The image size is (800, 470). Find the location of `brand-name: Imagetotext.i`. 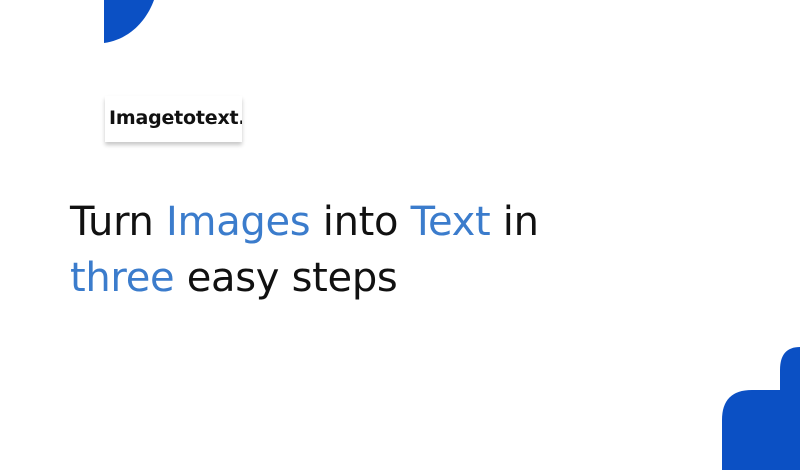

brand-name: Imagetotext.i is located at coordinates (175, 118).